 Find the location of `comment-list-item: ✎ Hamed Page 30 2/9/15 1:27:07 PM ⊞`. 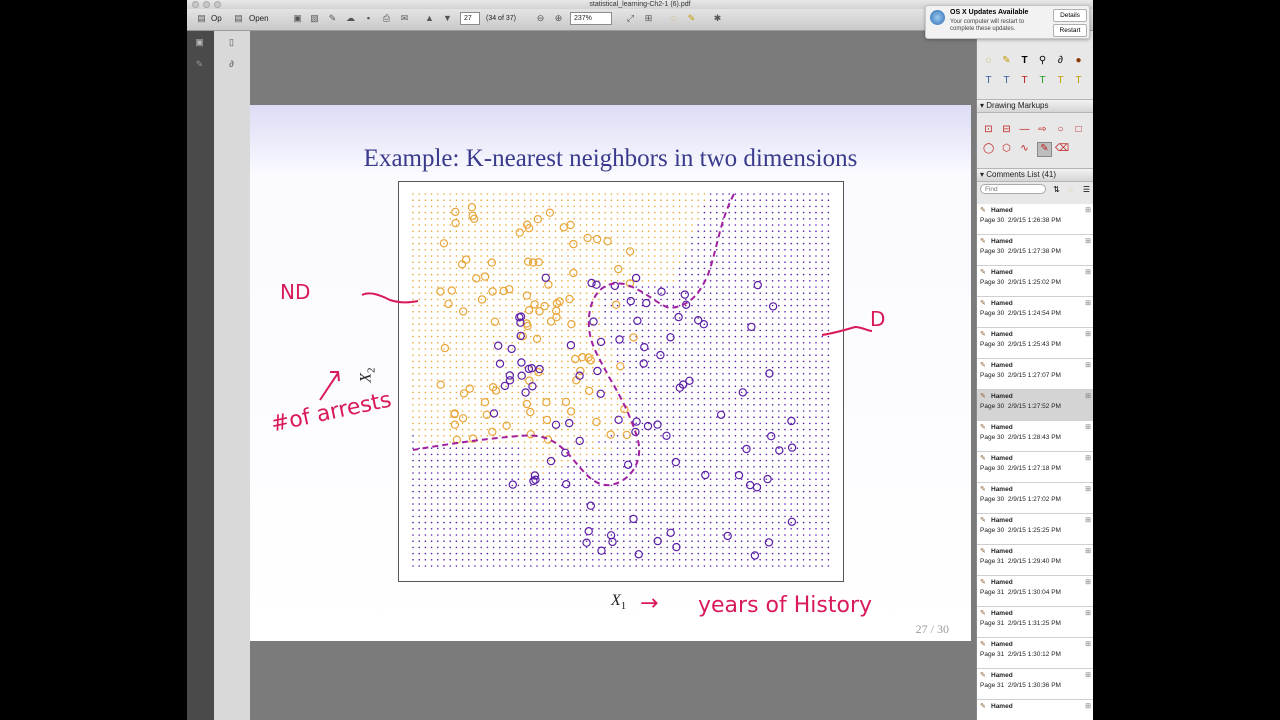

comment-list-item: ✎ Hamed Page 30 2/9/15 1:27:07 PM ⊞ is located at coordinates (1035, 374).